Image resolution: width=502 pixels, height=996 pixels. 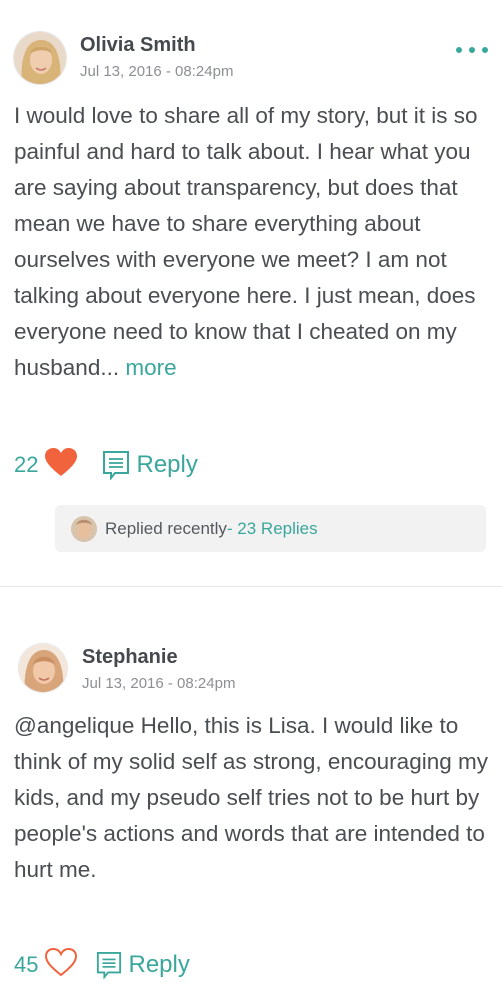 I want to click on more-link: more, so click(x=150, y=367).